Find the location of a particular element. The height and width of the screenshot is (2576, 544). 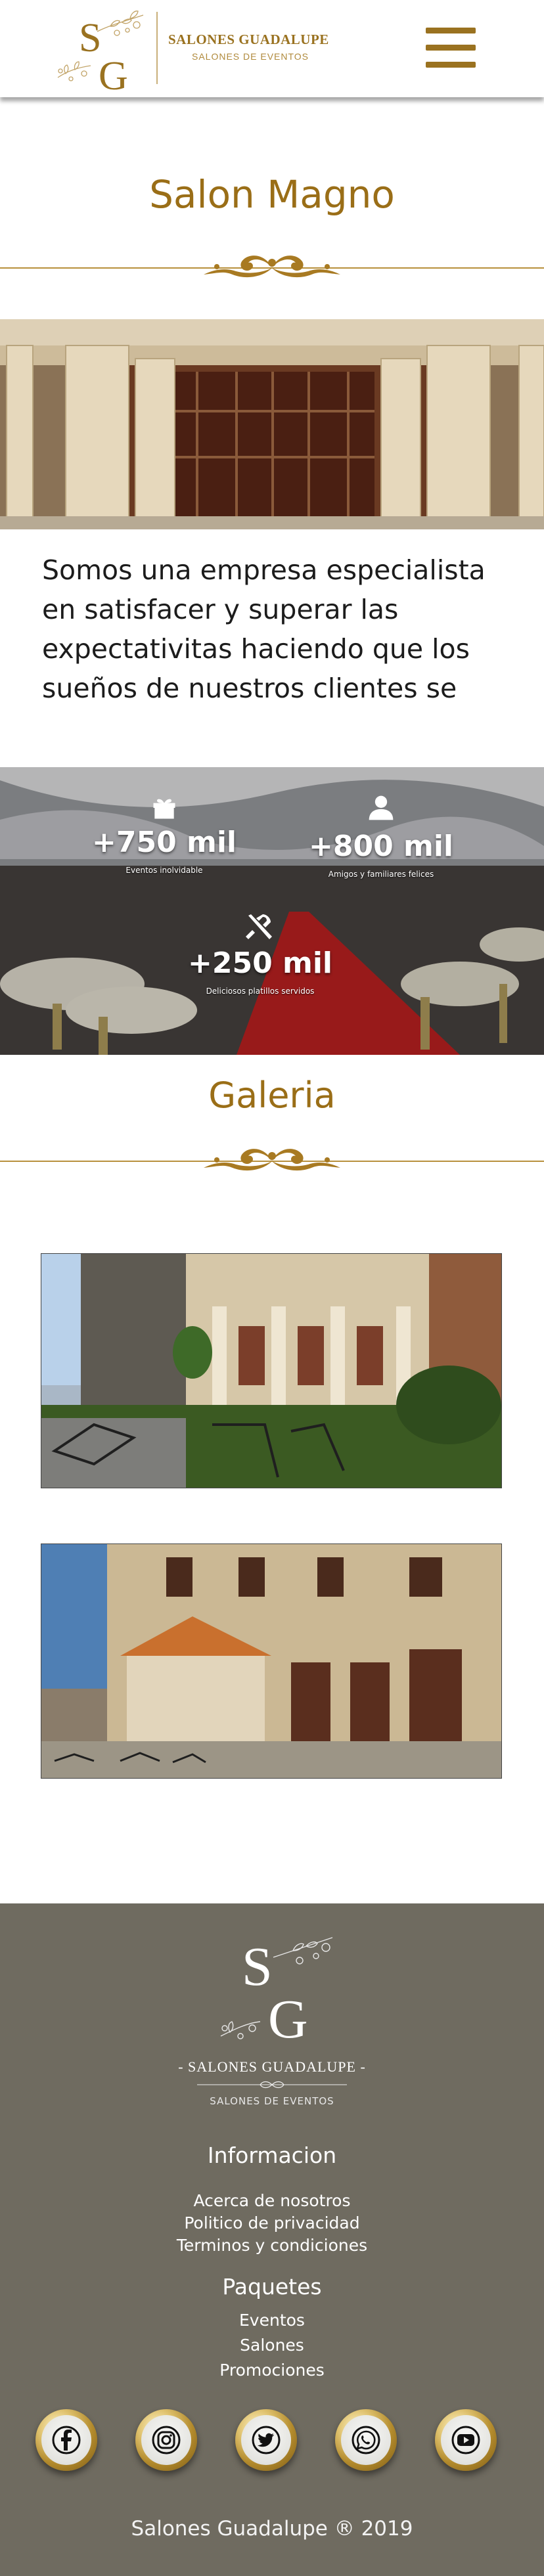

stat-events: +750 mil Eventos inolvidable is located at coordinates (164, 834).